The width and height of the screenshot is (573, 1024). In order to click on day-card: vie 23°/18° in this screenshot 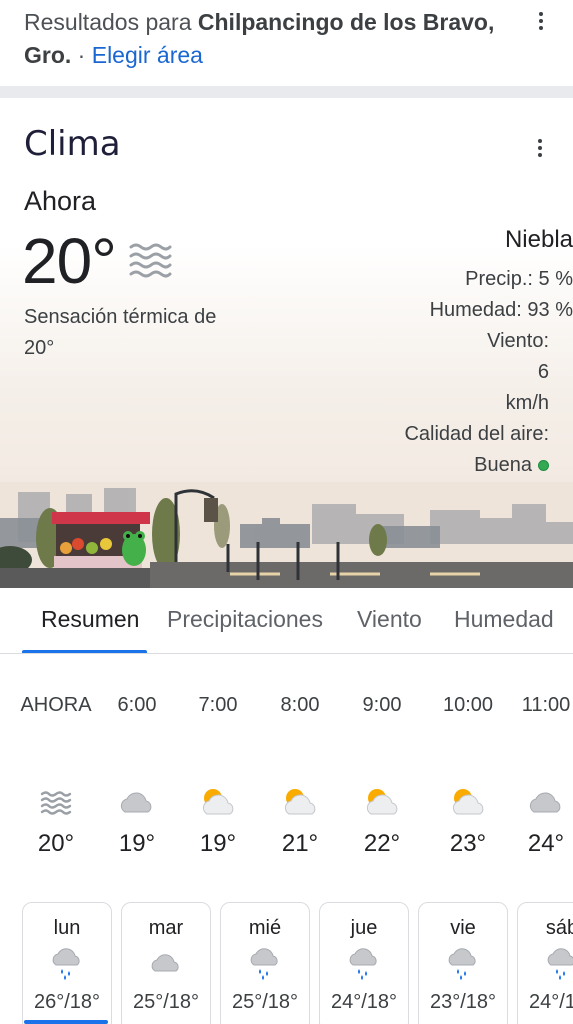, I will do `click(463, 963)`.